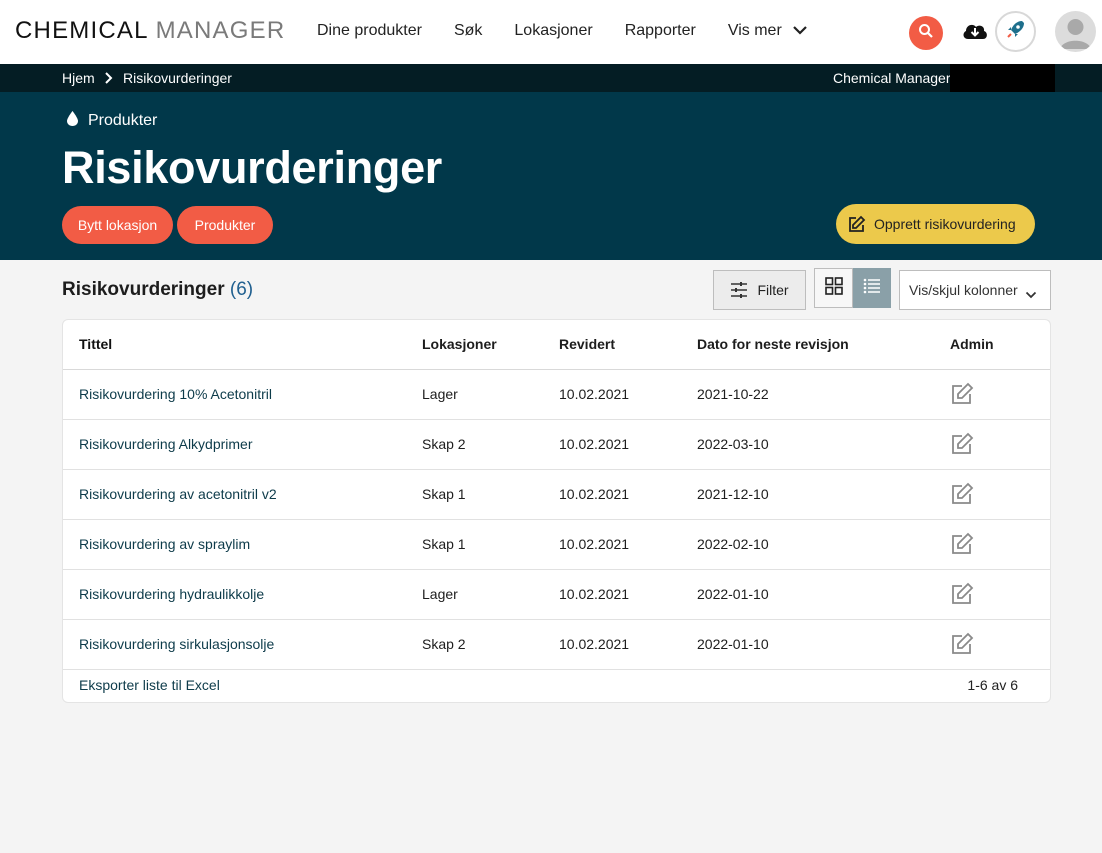  What do you see at coordinates (117, 225) in the screenshot?
I see `change-location-button: Bytt lokasjon` at bounding box center [117, 225].